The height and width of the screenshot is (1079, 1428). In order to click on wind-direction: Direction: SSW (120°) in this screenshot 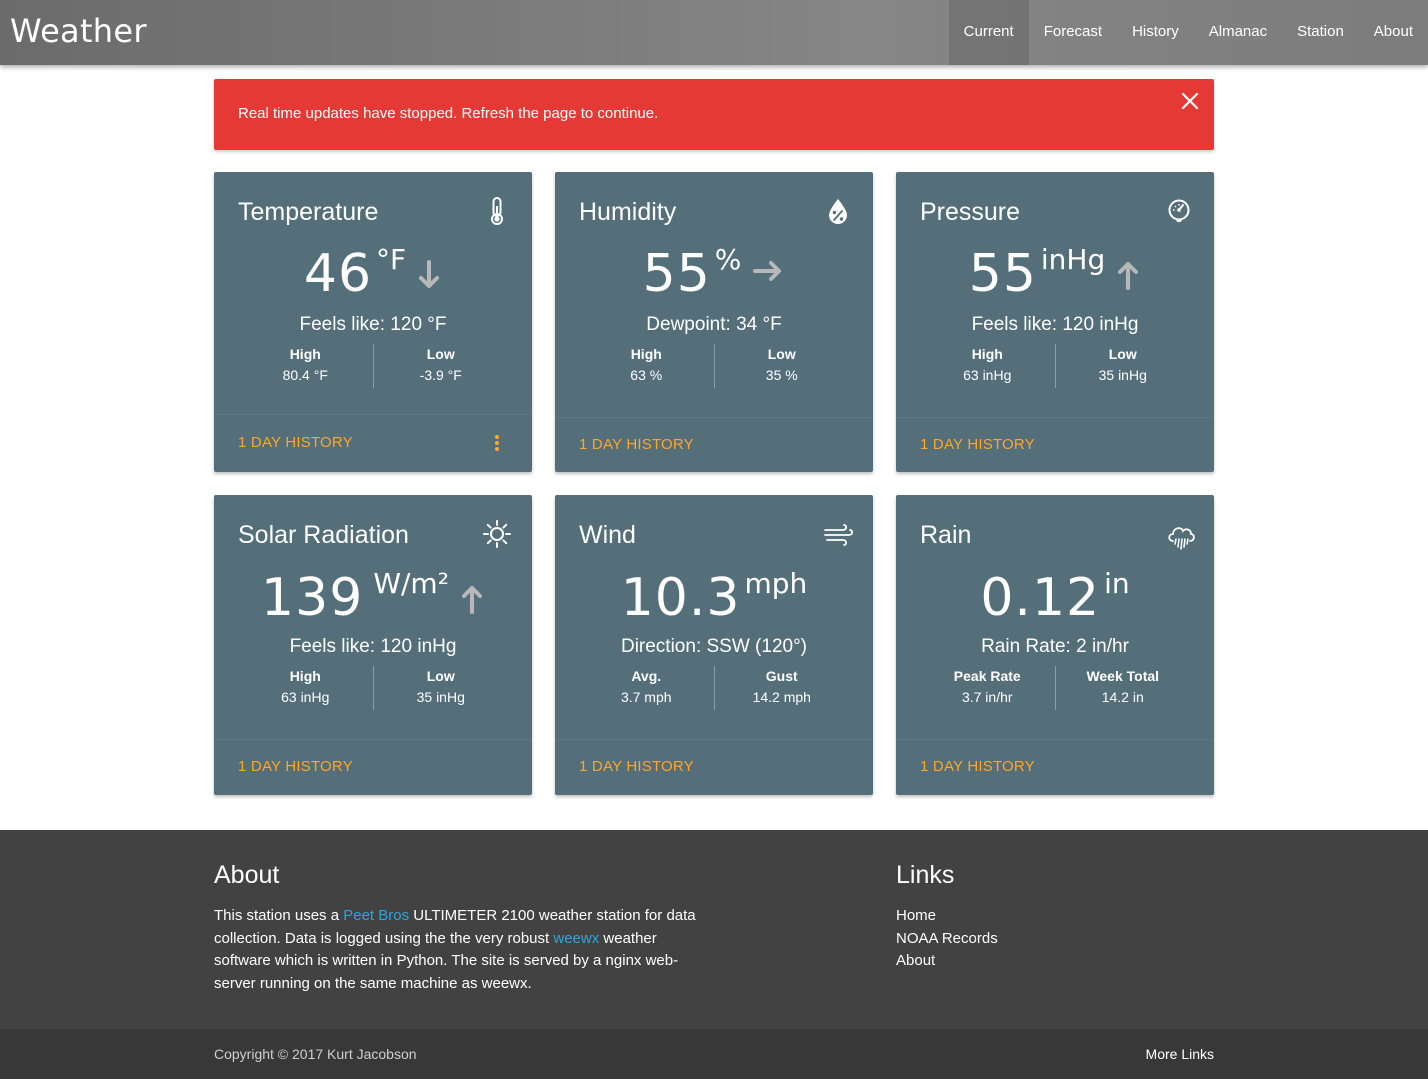, I will do `click(714, 646)`.